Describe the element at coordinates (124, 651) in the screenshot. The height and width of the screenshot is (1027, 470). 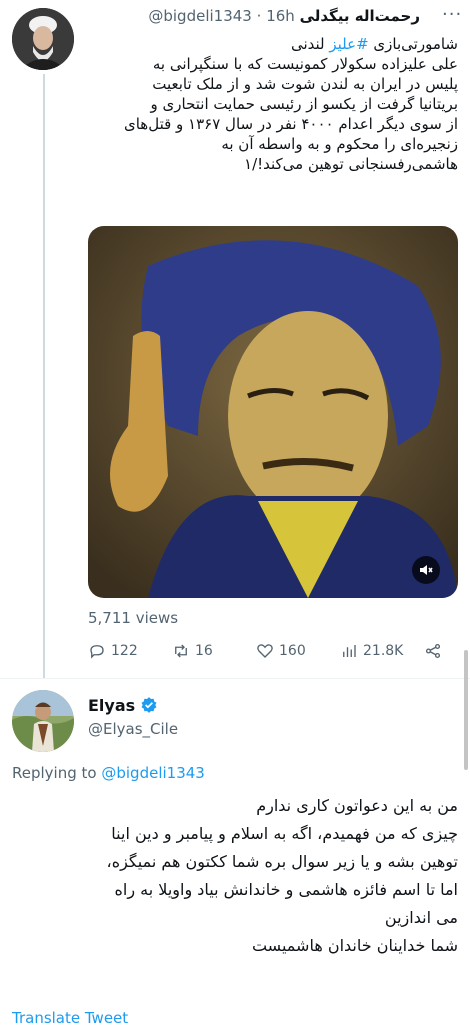
I see `reply-count: 122` at that location.